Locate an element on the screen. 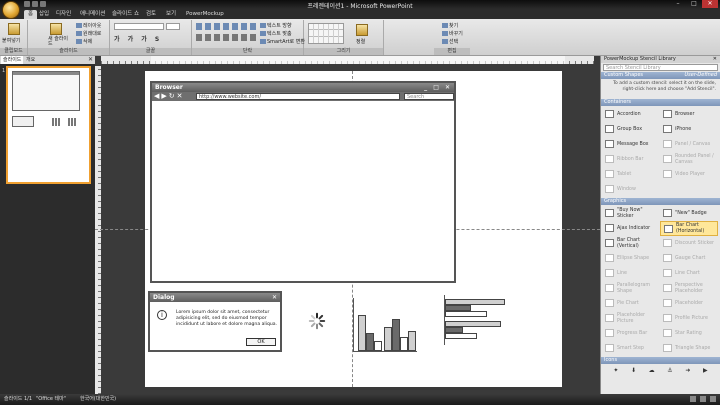 The height and width of the screenshot is (405, 720). new-slide-button: 새 슬라이드 is located at coordinates (59, 42).